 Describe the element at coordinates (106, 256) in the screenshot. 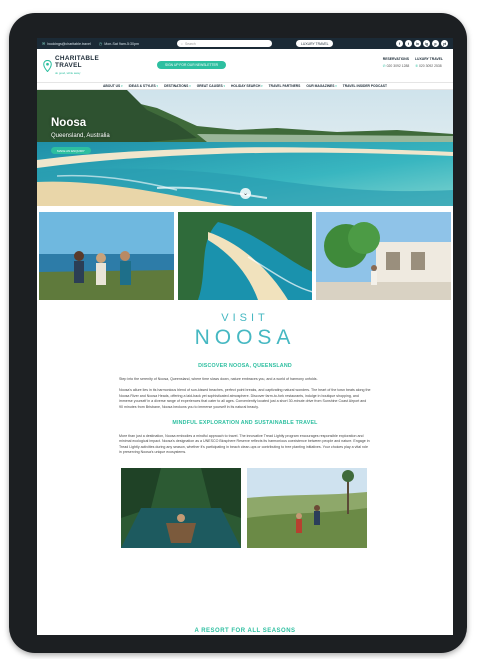

I see `gallery-photo-hikers` at that location.